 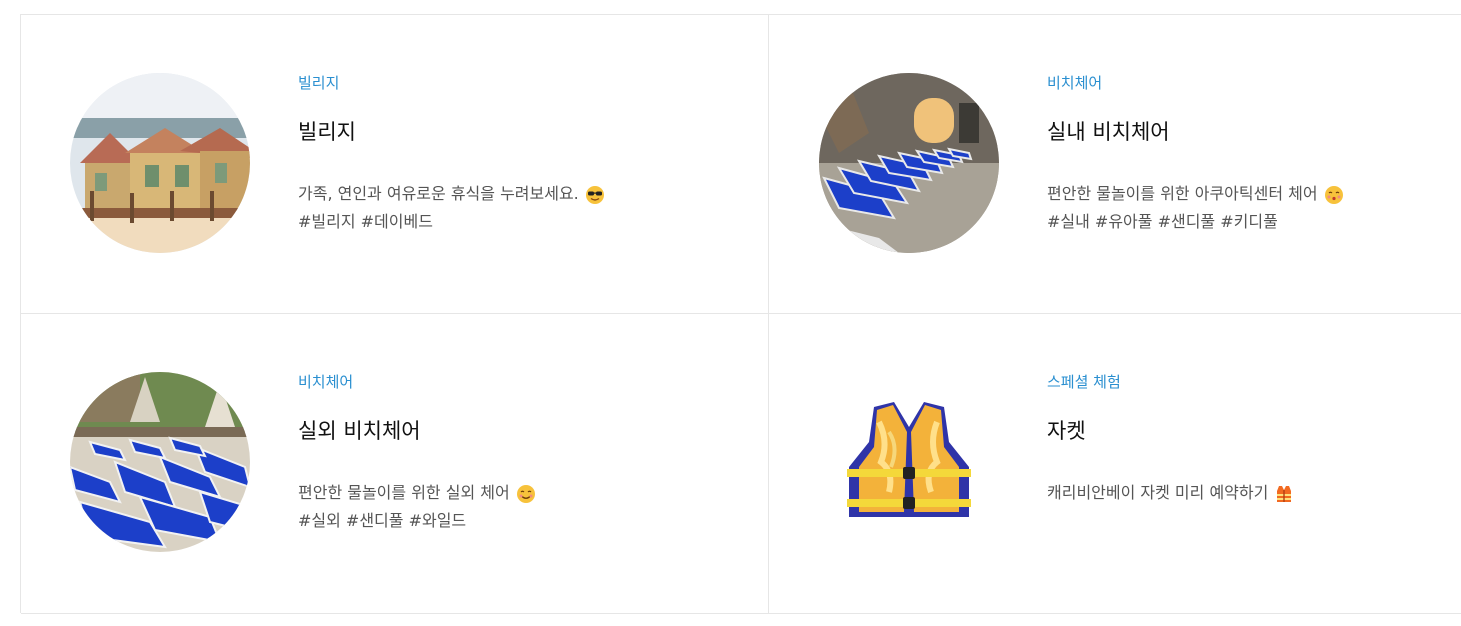 I want to click on card-tags: #실내 #유아풀 #샌디풀 #키디풀, so click(x=1162, y=221).